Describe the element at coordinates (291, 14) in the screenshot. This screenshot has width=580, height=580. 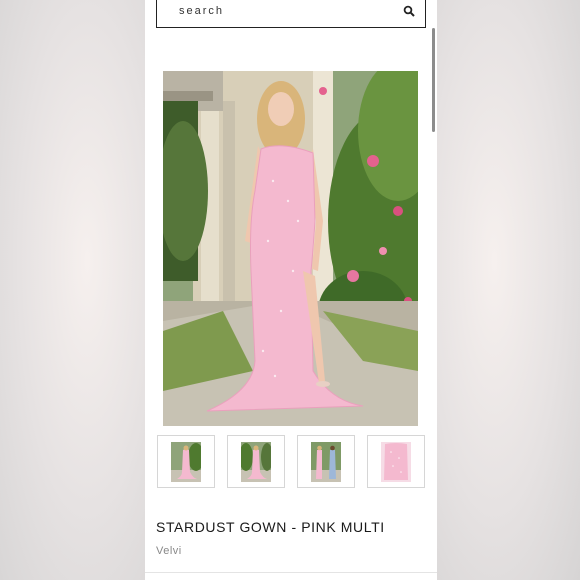
I see `search-bar: search` at that location.